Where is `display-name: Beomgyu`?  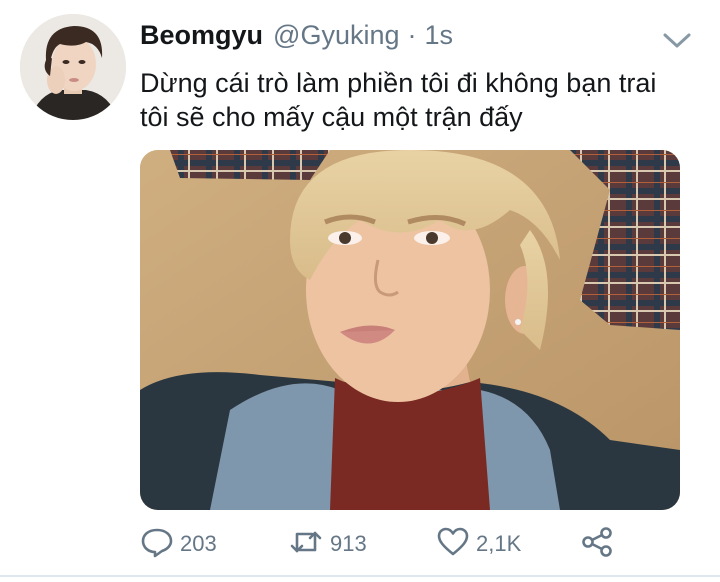 display-name: Beomgyu is located at coordinates (201, 35).